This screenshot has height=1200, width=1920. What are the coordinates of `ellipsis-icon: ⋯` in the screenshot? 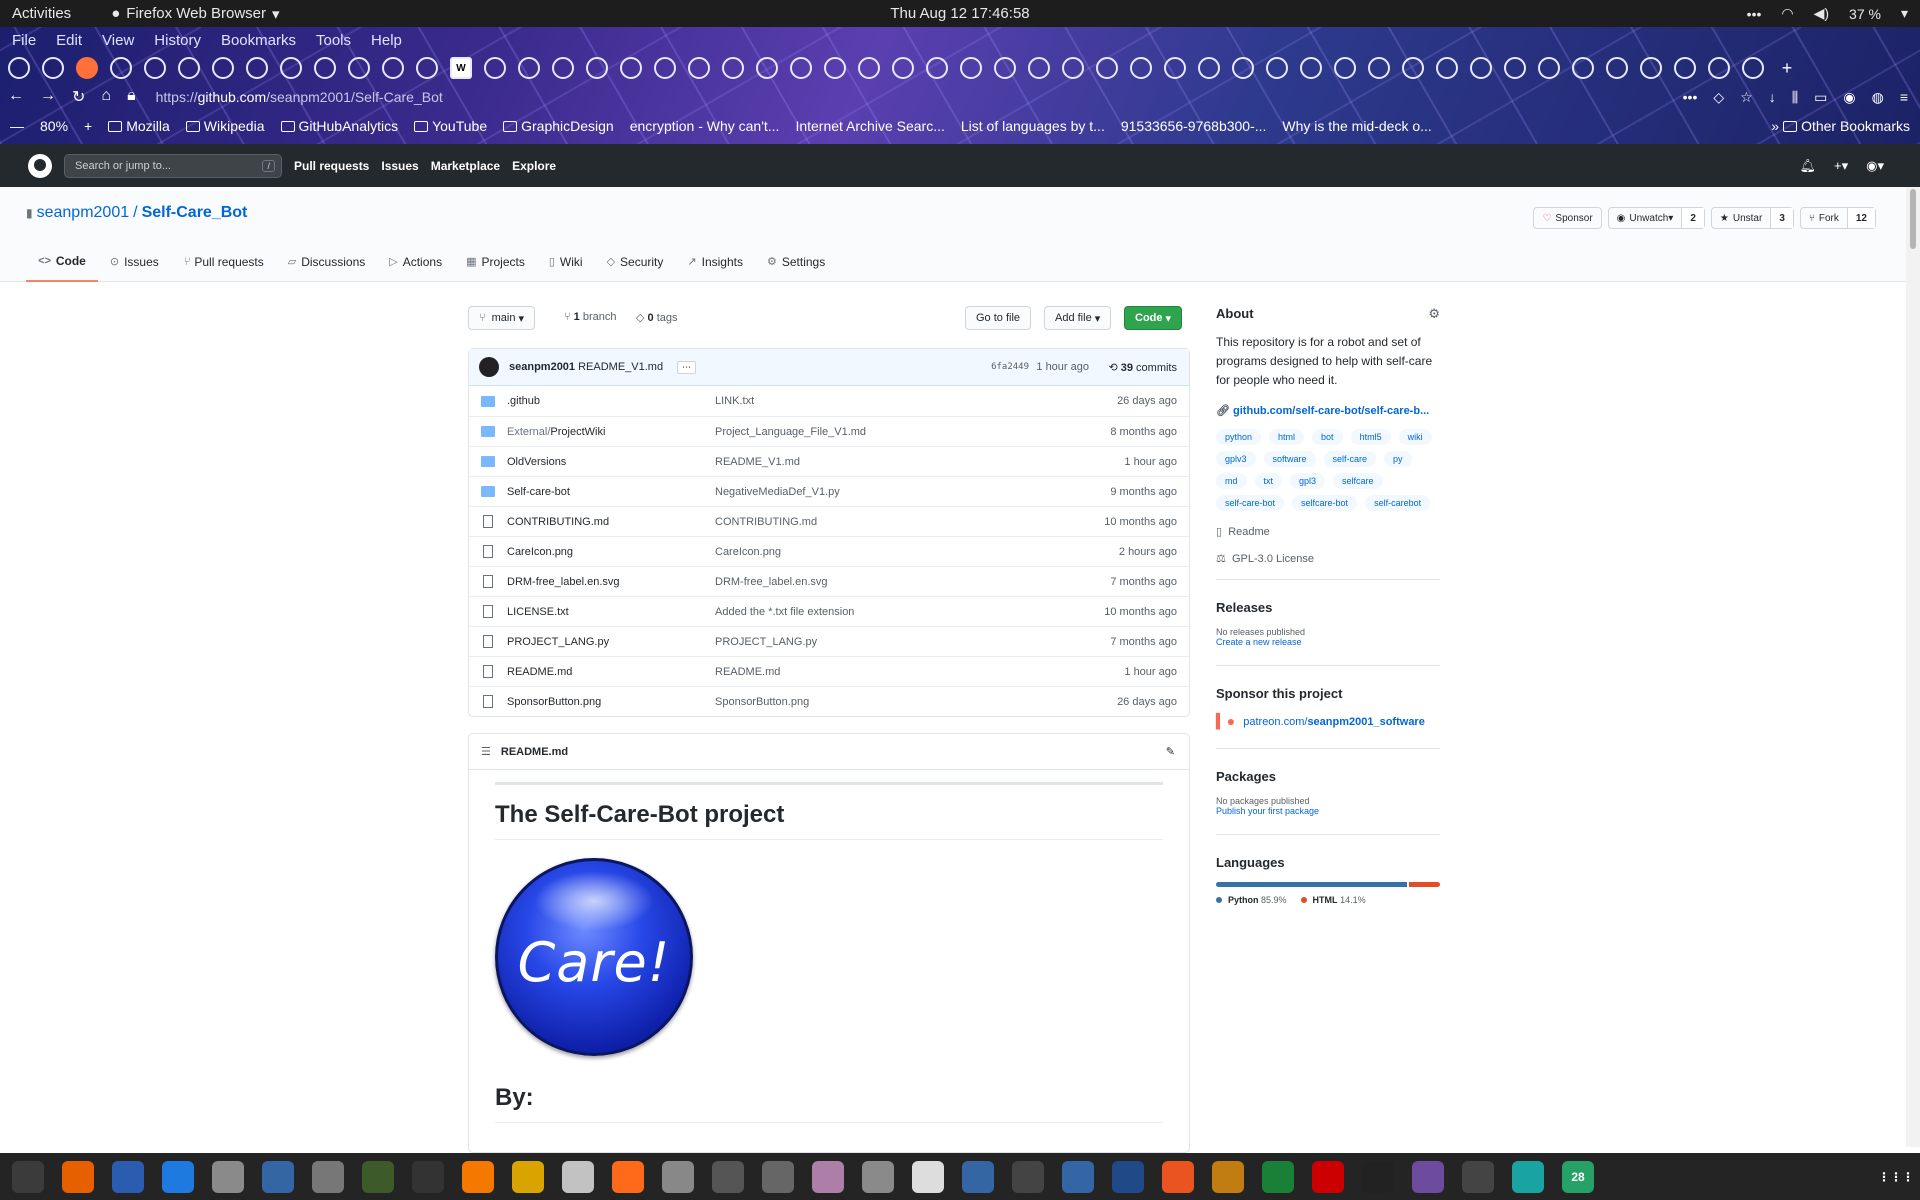 It's located at (687, 367).